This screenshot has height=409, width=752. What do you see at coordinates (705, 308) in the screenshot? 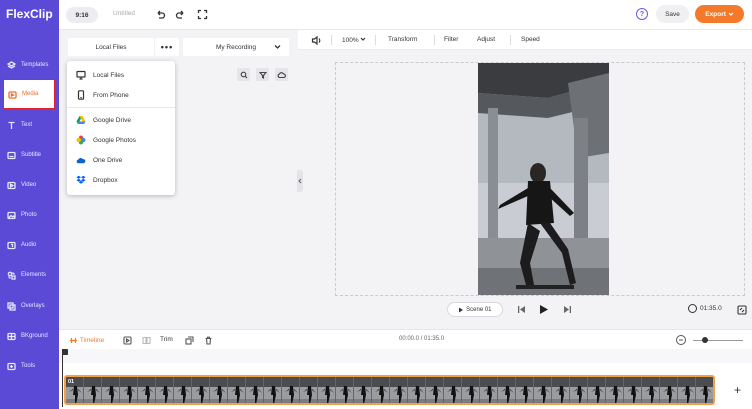
I see `duration-display: 01:35.0` at bounding box center [705, 308].